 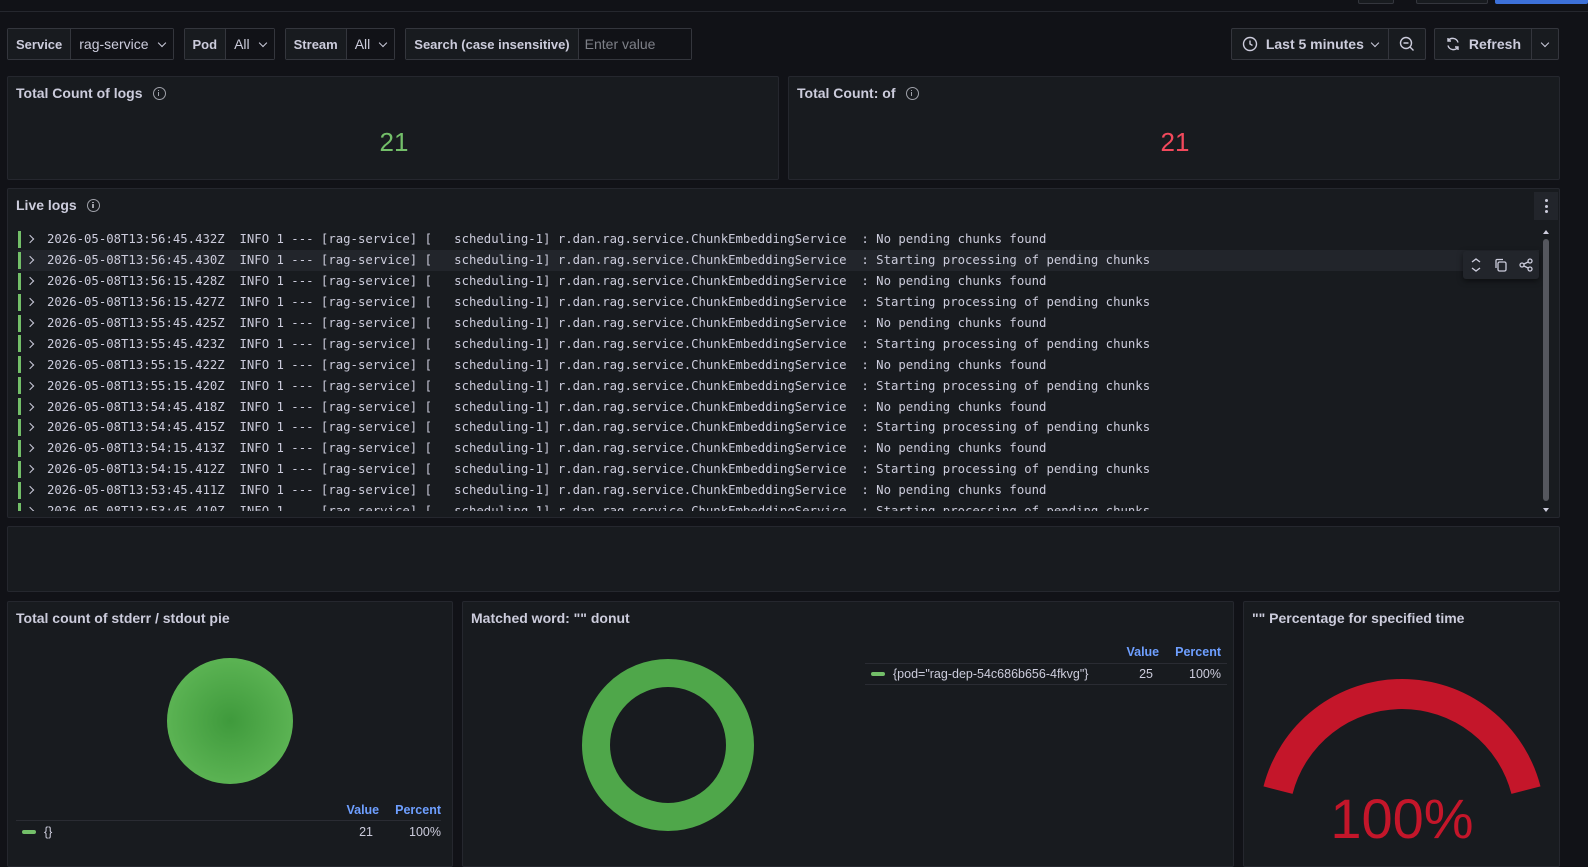 I want to click on zoom-out-icon, so click(x=1406, y=43).